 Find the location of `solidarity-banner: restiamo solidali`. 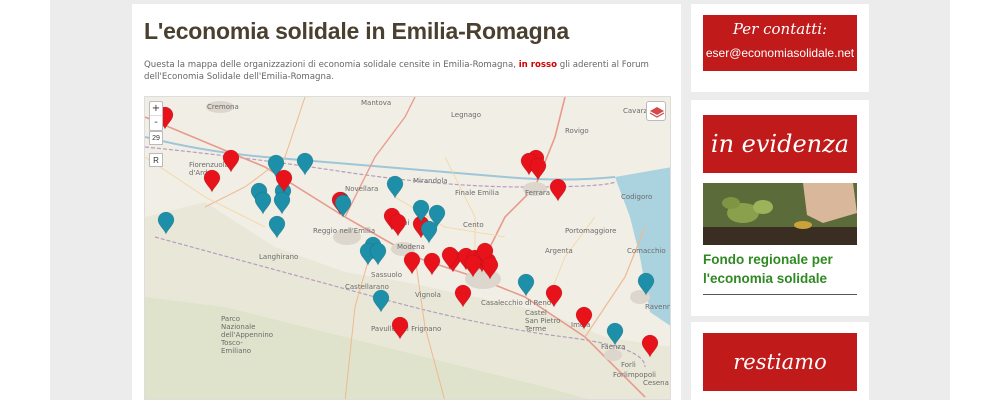

solidarity-banner: restiamo solidali is located at coordinates (780, 362).